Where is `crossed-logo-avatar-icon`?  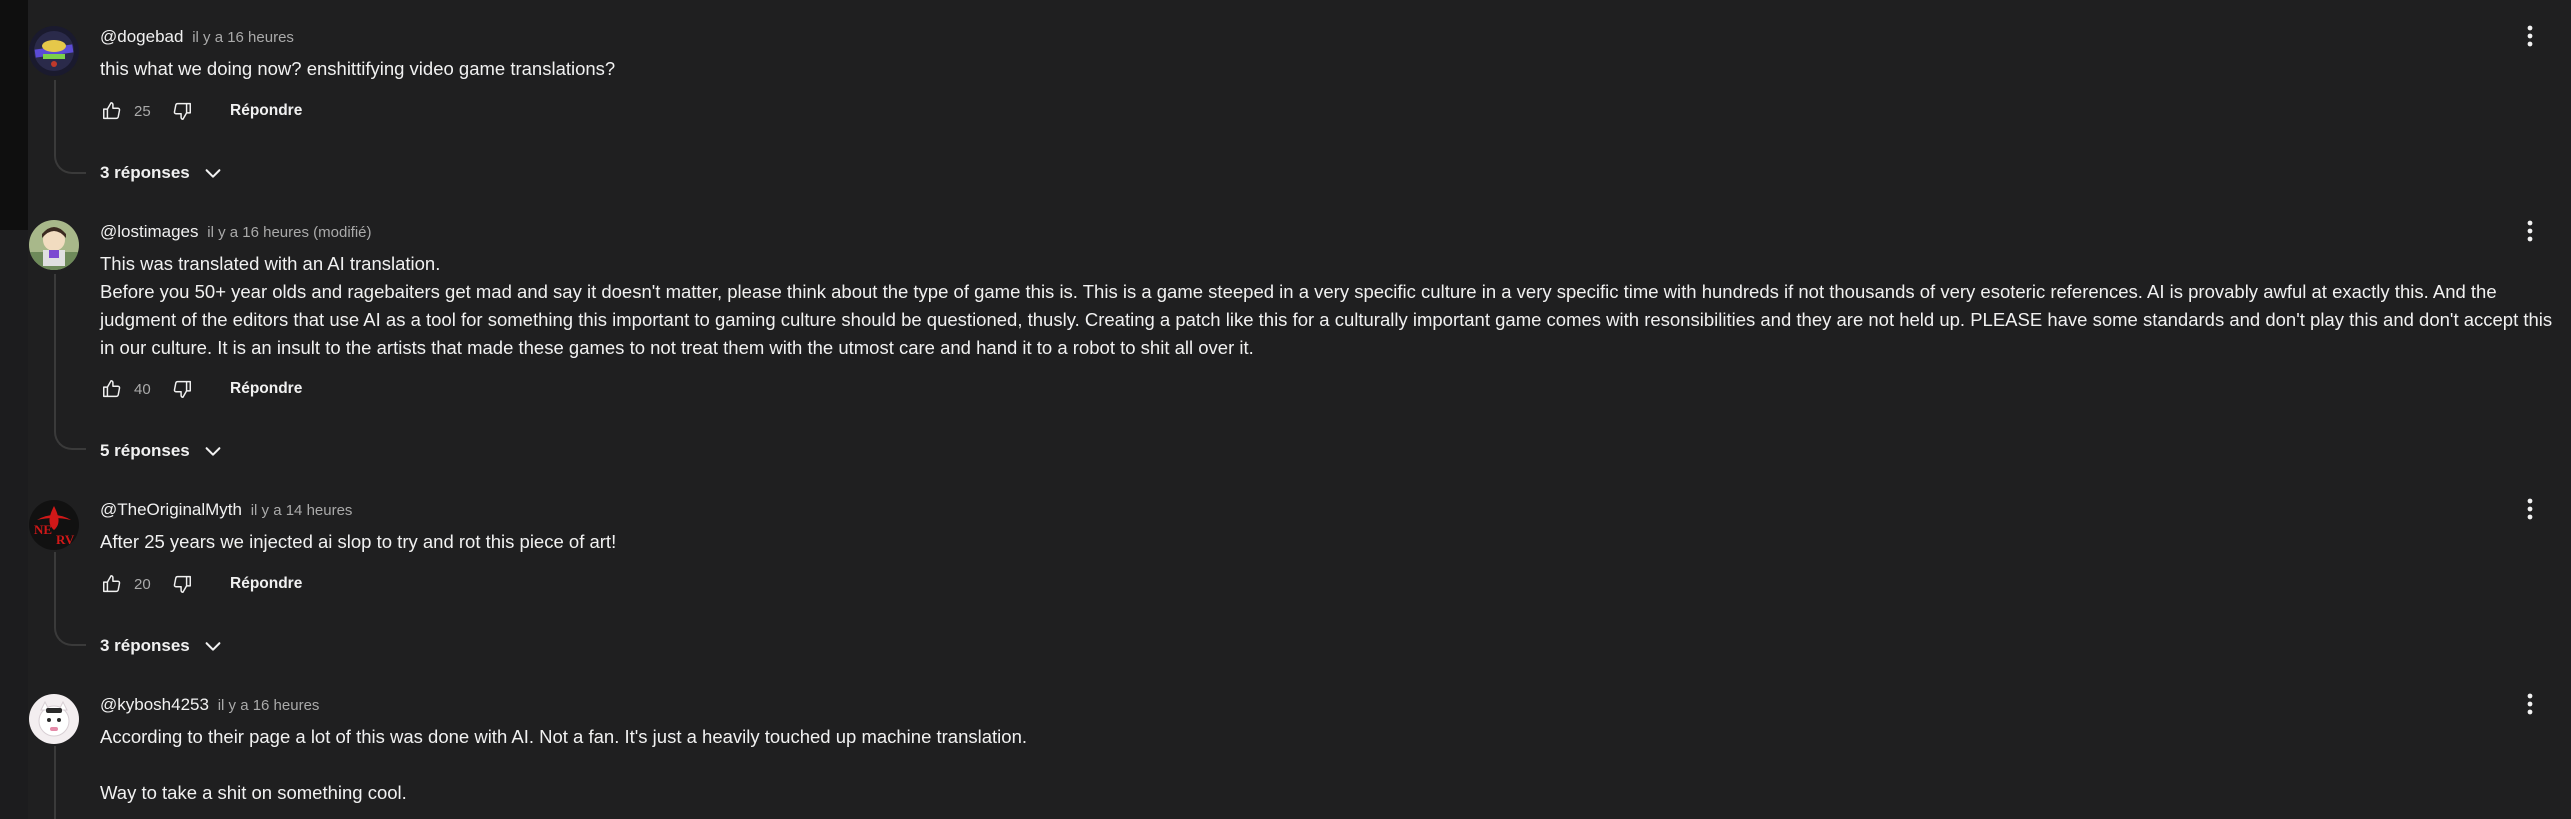 crossed-logo-avatar-icon is located at coordinates (54, 51).